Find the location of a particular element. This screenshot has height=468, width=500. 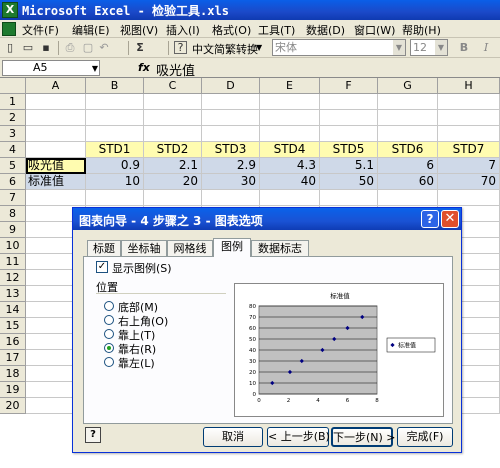

column-header-a: A is located at coordinates (56, 86).